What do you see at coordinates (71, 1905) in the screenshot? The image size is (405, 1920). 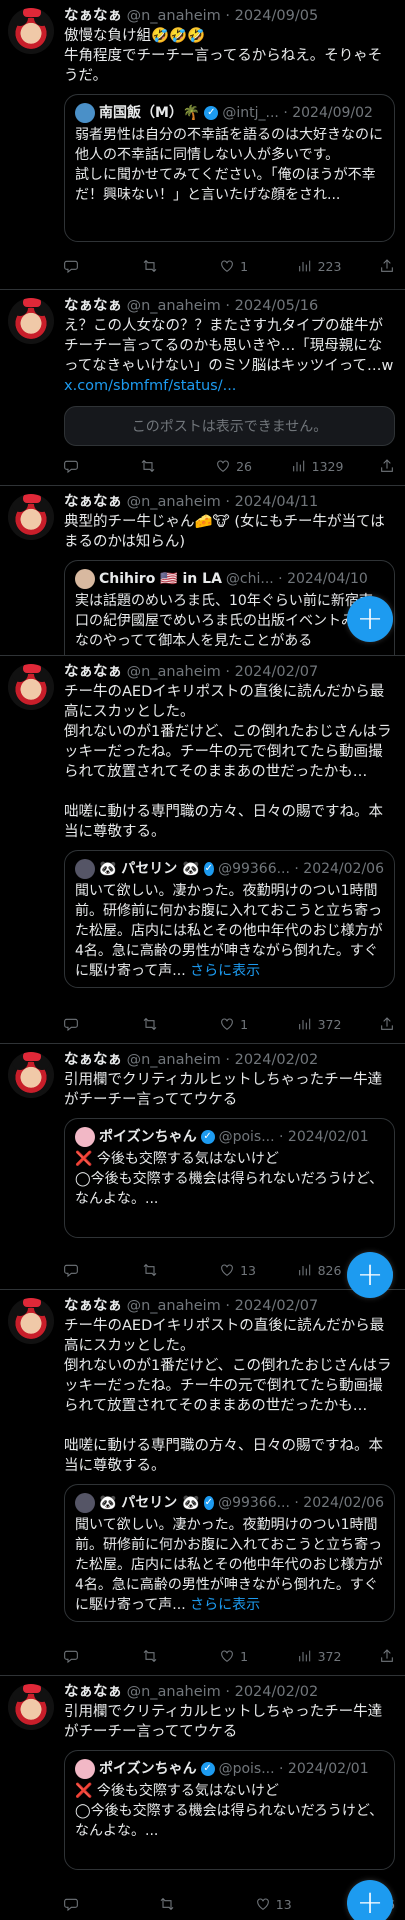 I see `reply-icon` at bounding box center [71, 1905].